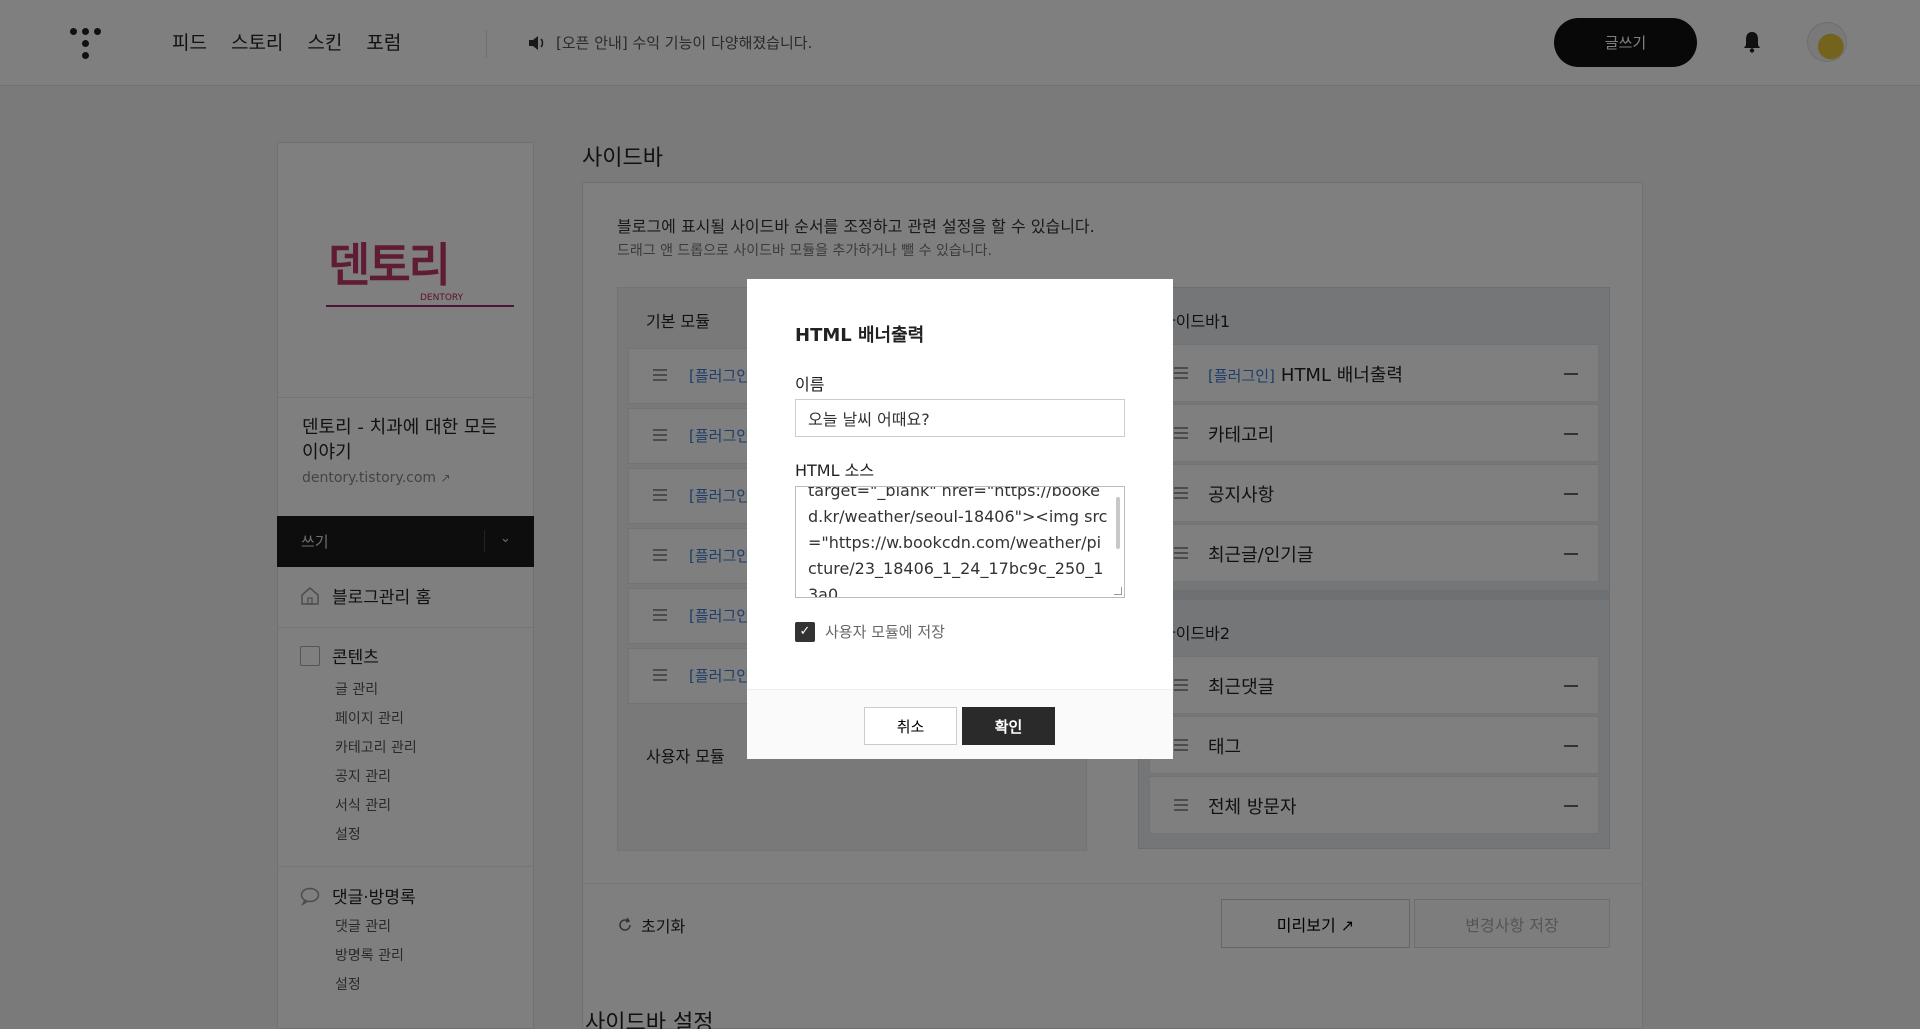  I want to click on checkbox-checked-icon: ✓, so click(805, 631).